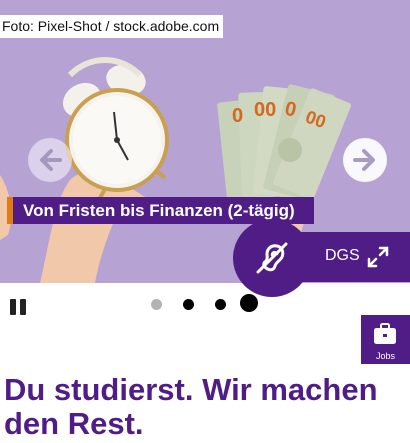  I want to click on jobs-button: Jobs, so click(385, 339).